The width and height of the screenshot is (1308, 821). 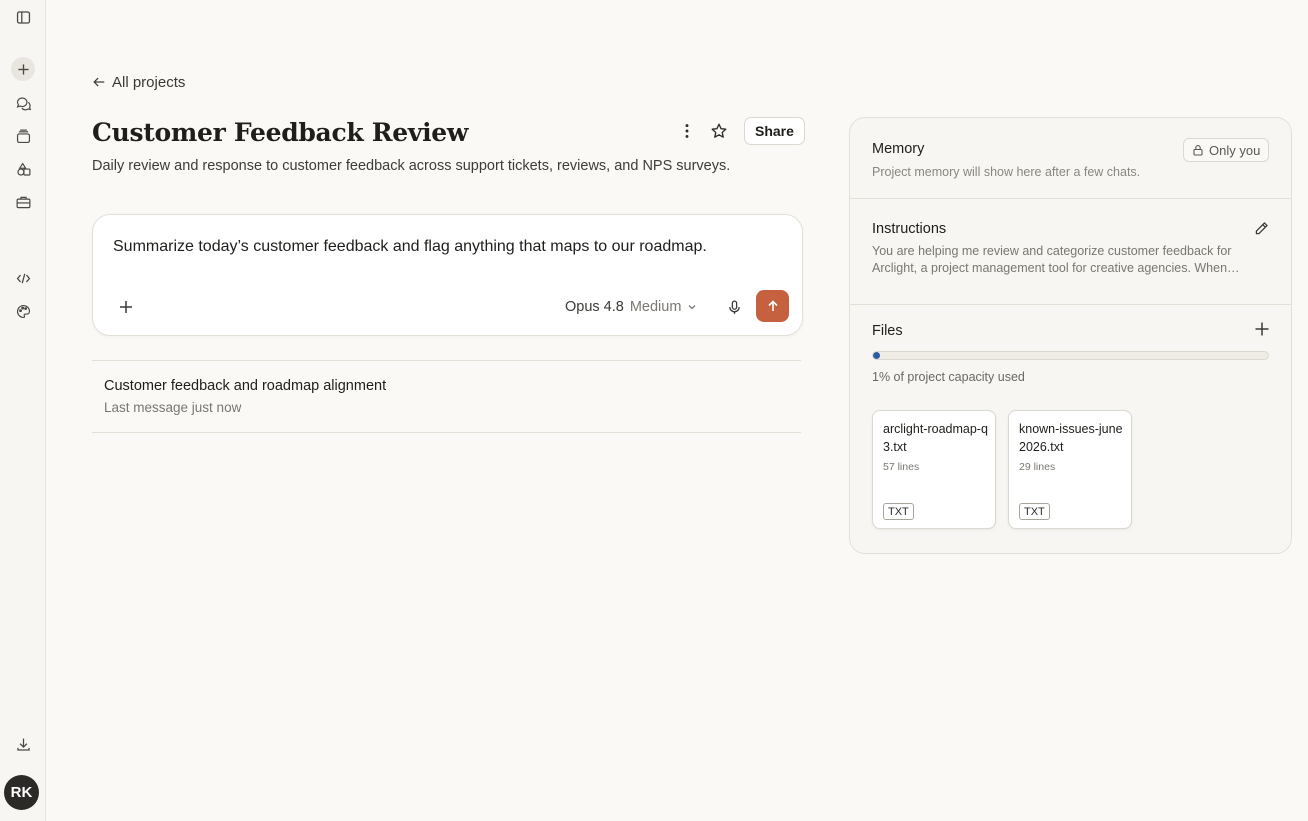 I want to click on lock-icon, so click(x=1198, y=150).